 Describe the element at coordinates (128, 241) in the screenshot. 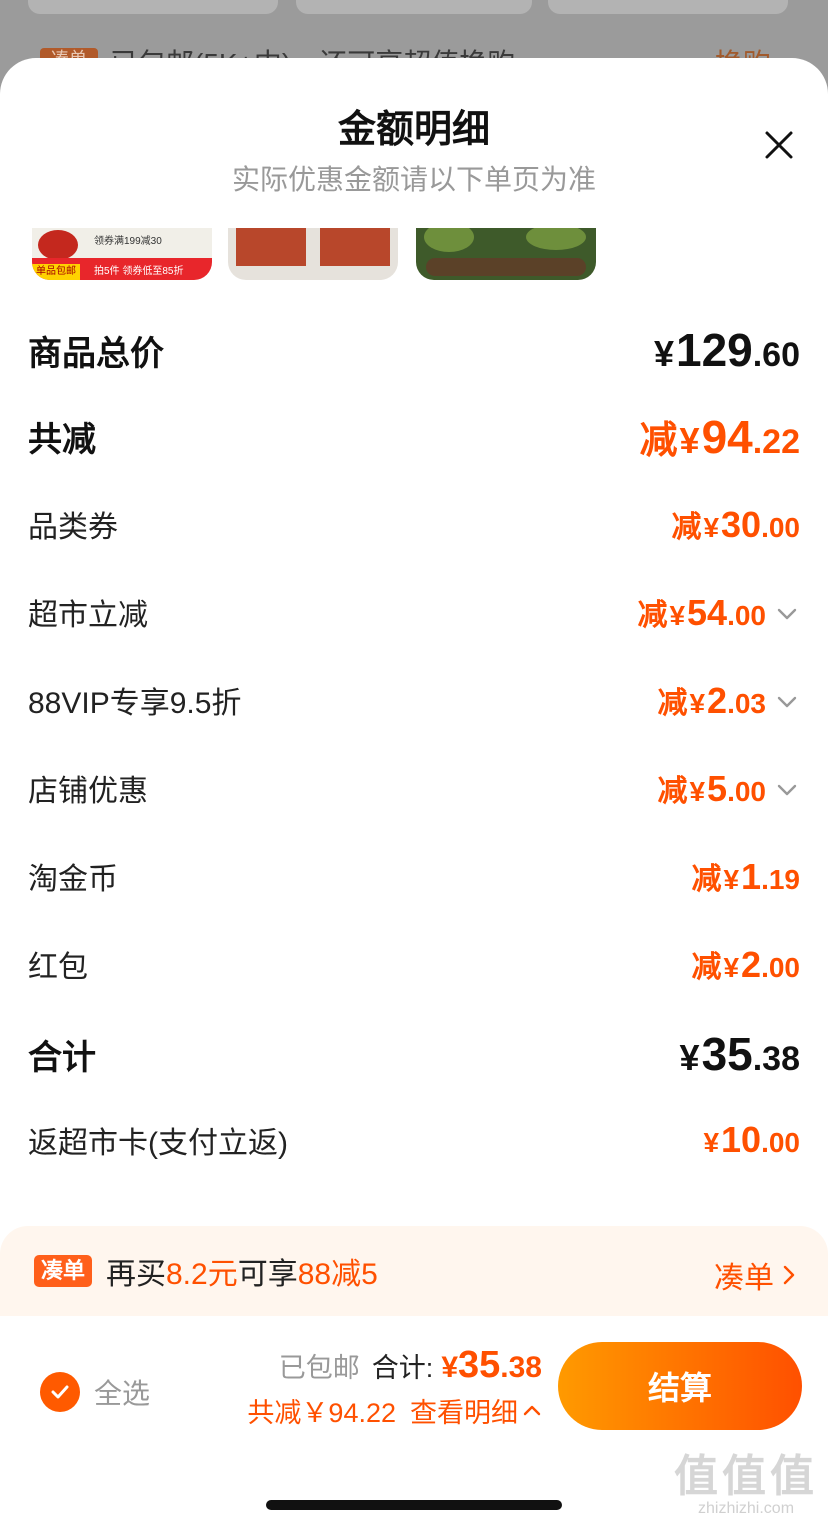

I see `thumb-coupon-text: 领券满199减30` at that location.